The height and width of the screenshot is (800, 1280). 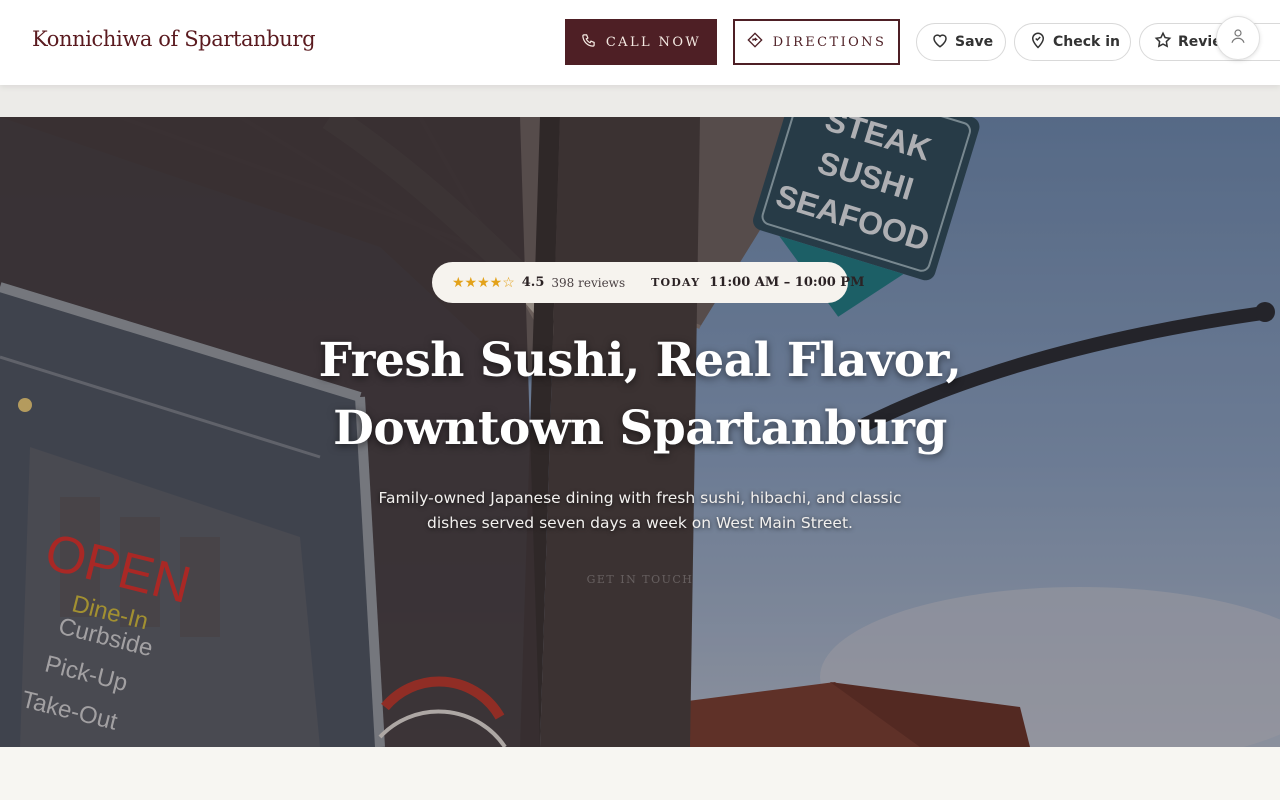 I want to click on check-in-label: Check in, so click(x=1086, y=42).